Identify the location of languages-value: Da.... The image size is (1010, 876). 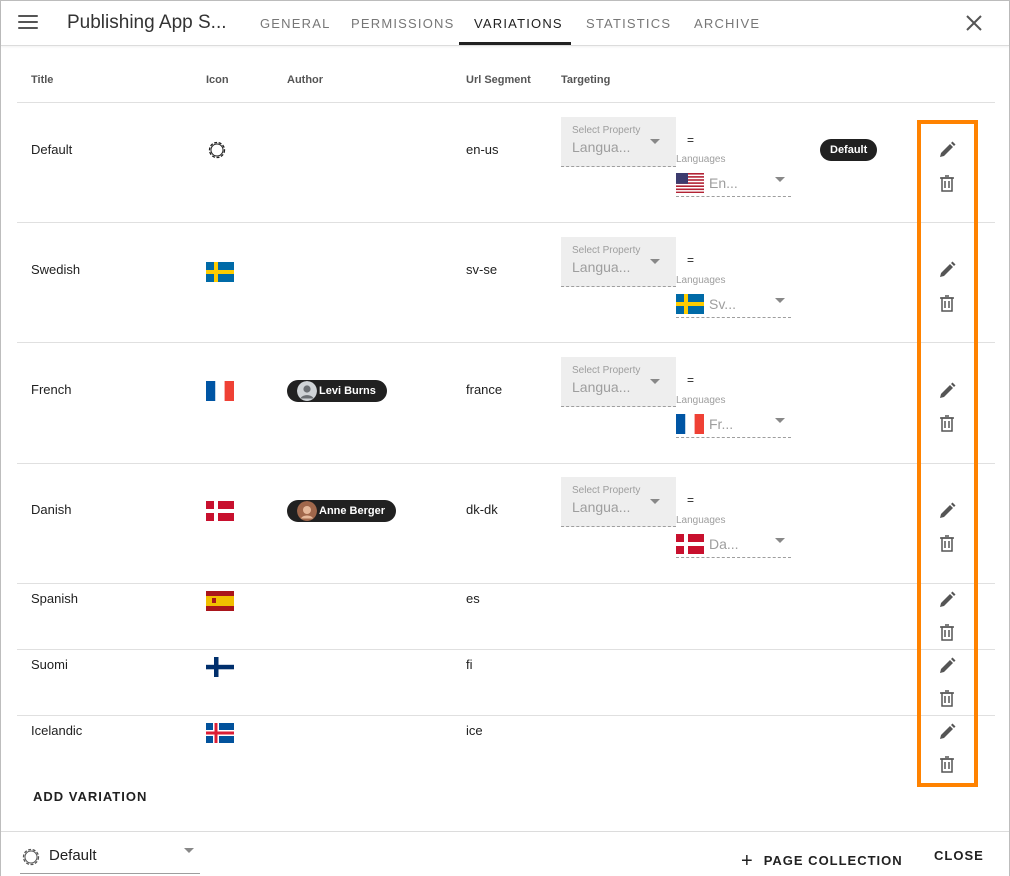
(724, 544).